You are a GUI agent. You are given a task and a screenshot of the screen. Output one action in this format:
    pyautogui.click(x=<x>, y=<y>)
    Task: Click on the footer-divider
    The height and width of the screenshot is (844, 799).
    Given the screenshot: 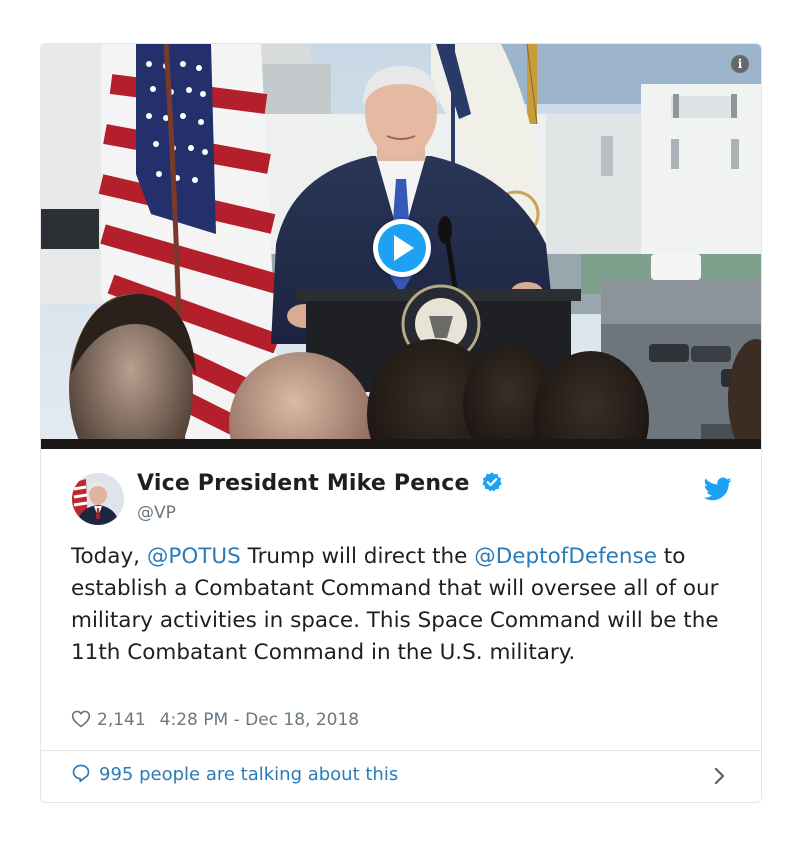 What is the action you would take?
    pyautogui.click(x=401, y=750)
    